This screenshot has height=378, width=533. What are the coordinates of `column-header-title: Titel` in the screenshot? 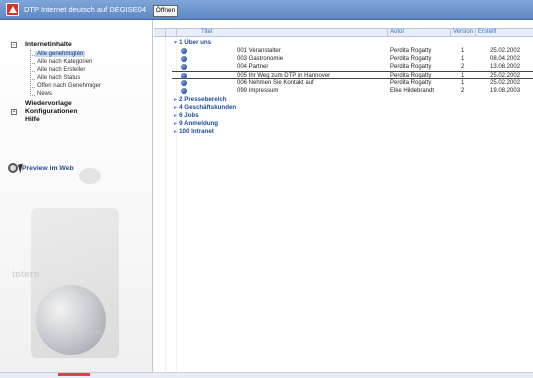 It's located at (206, 32).